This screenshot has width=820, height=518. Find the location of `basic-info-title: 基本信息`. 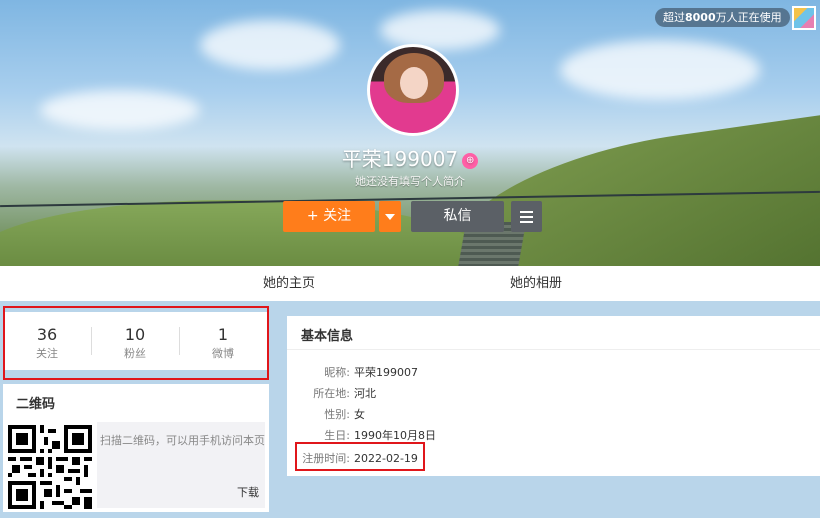

basic-info-title: 基本信息 is located at coordinates (327, 336).